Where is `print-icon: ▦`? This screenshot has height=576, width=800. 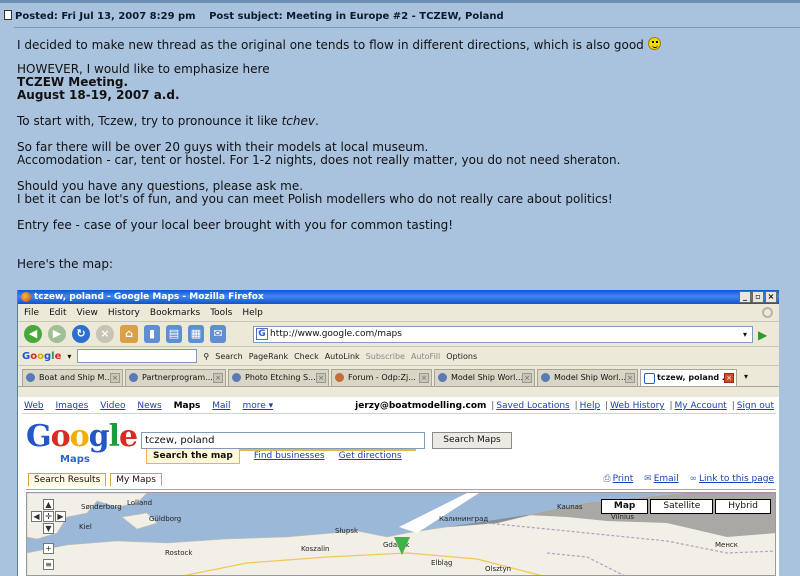 print-icon: ▦ is located at coordinates (196, 334).